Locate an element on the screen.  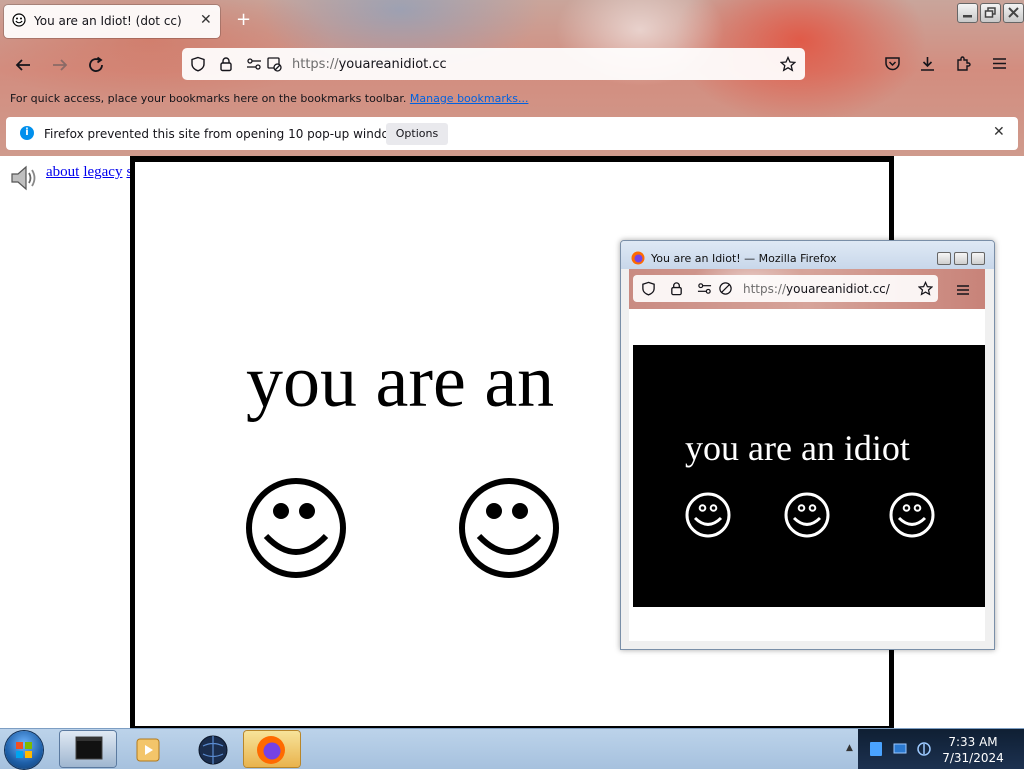
close-tab-icon: ✕ is located at coordinates (206, 20).